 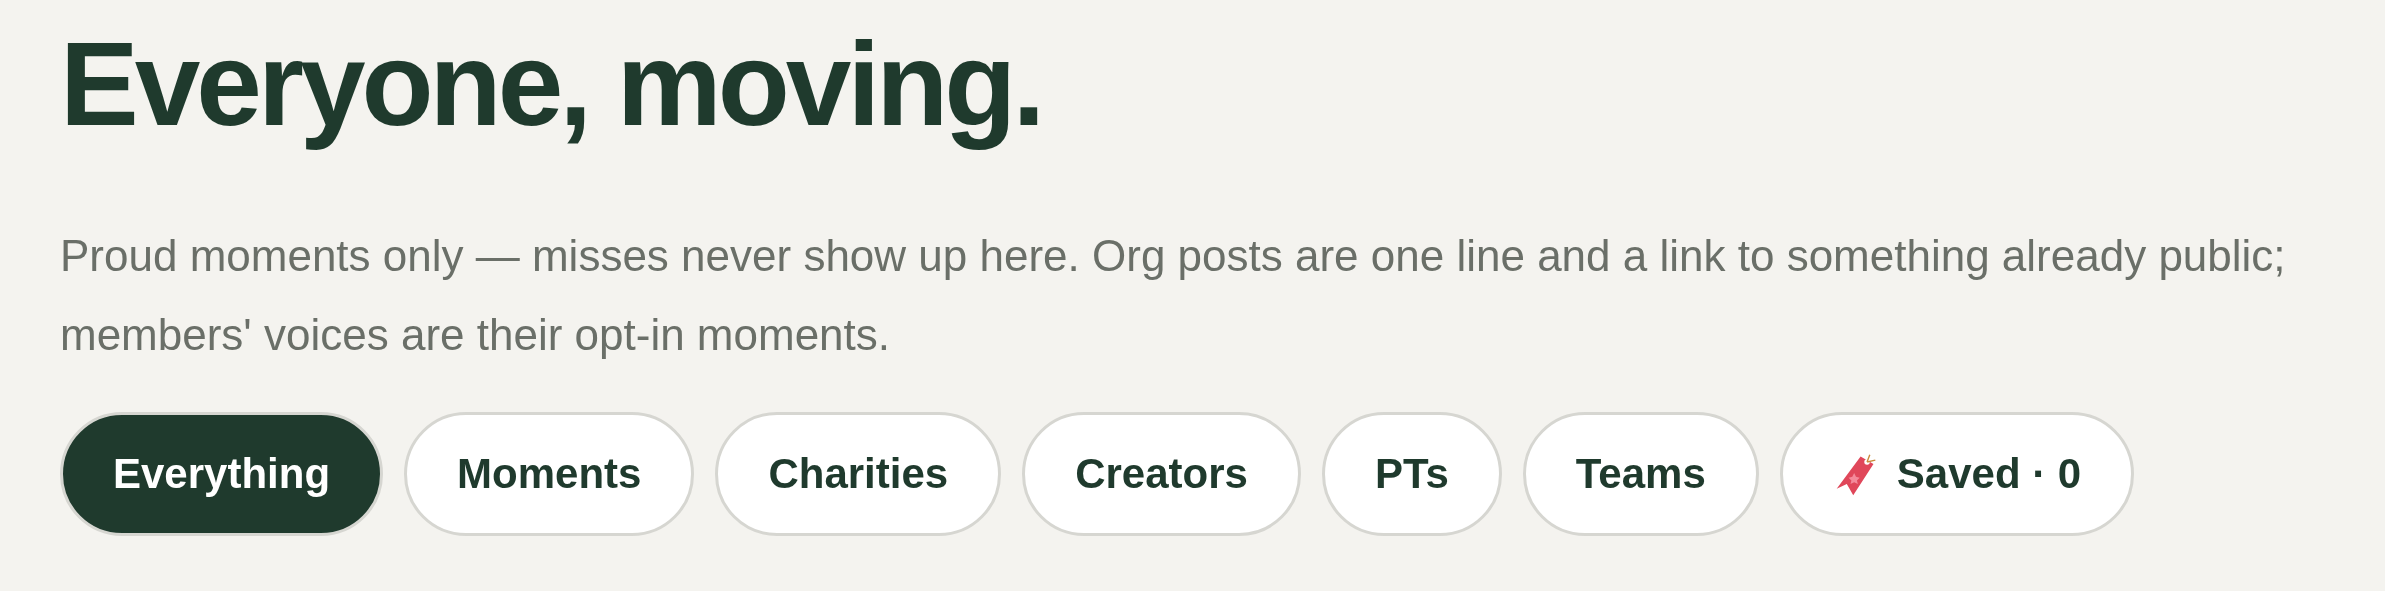 I want to click on filter-tab: Creators, so click(x=1161, y=473).